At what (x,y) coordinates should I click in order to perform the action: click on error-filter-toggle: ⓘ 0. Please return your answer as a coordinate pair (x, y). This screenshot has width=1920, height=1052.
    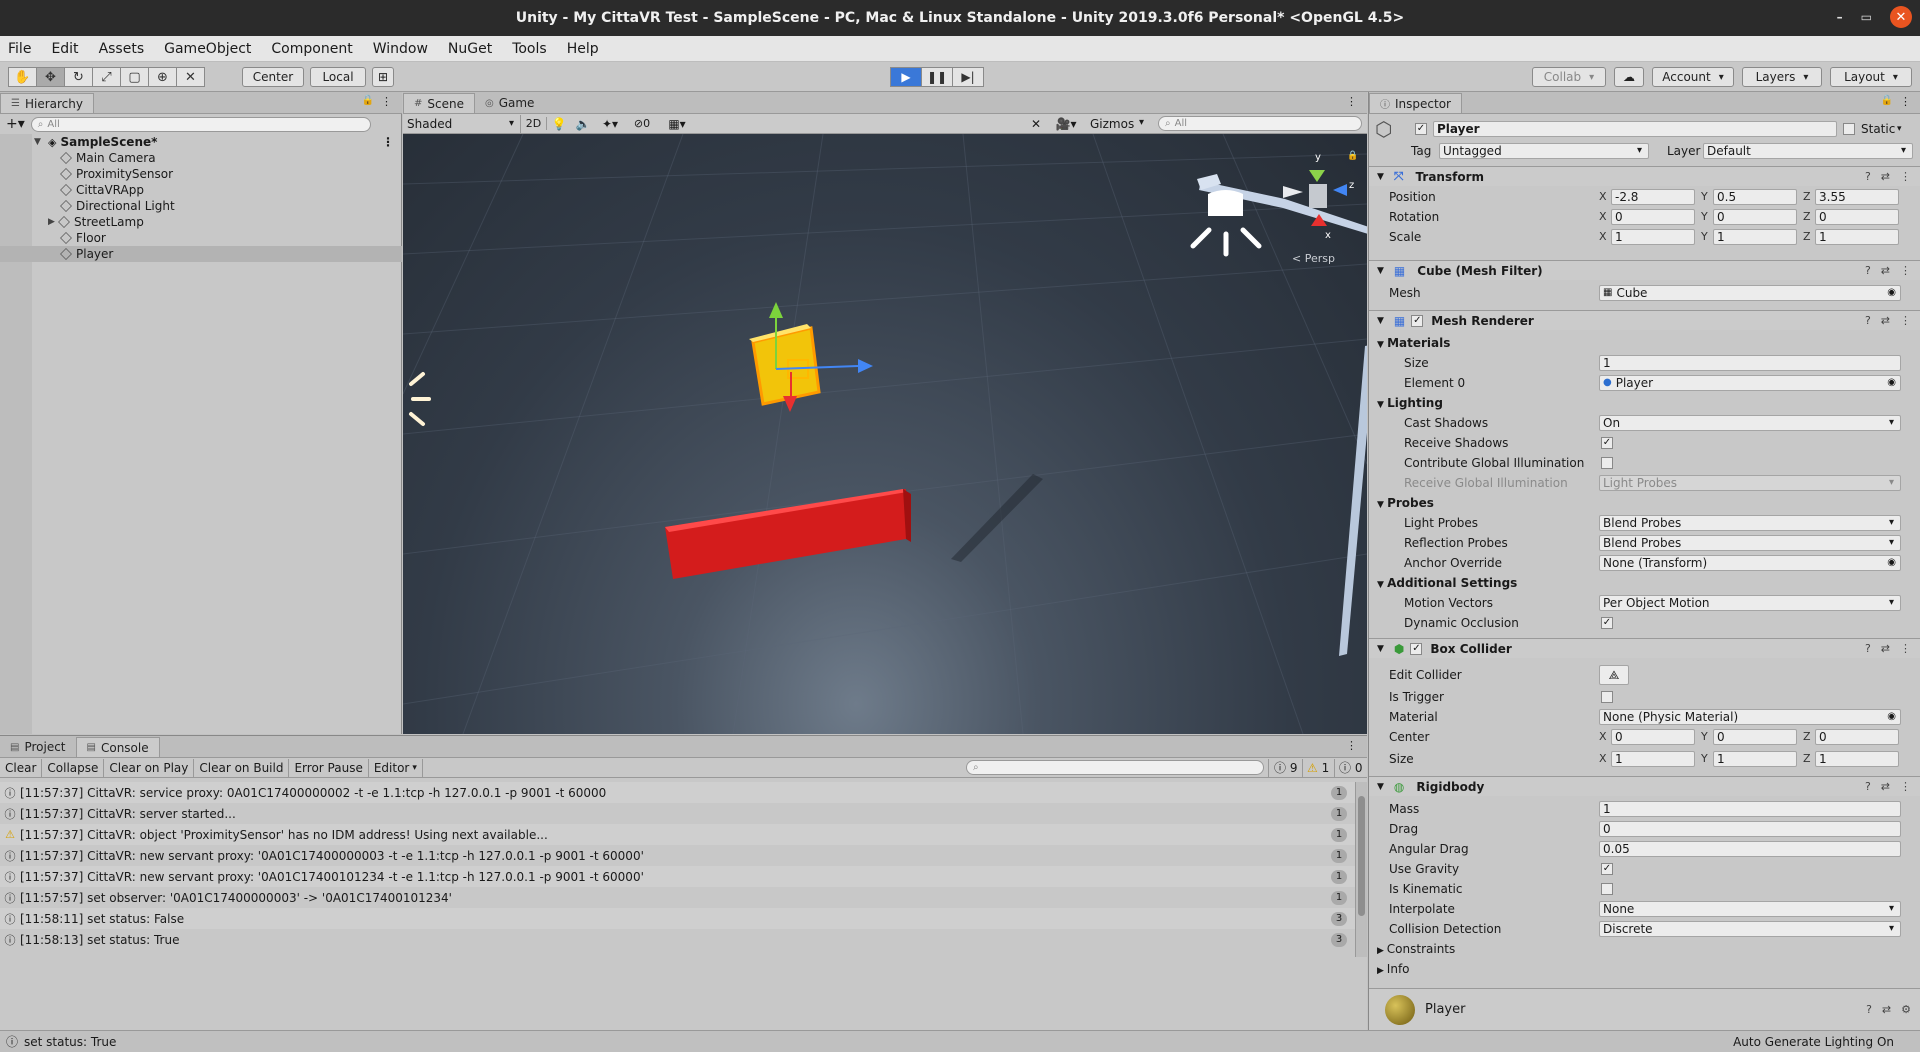
    Looking at the image, I should click on (1350, 768).